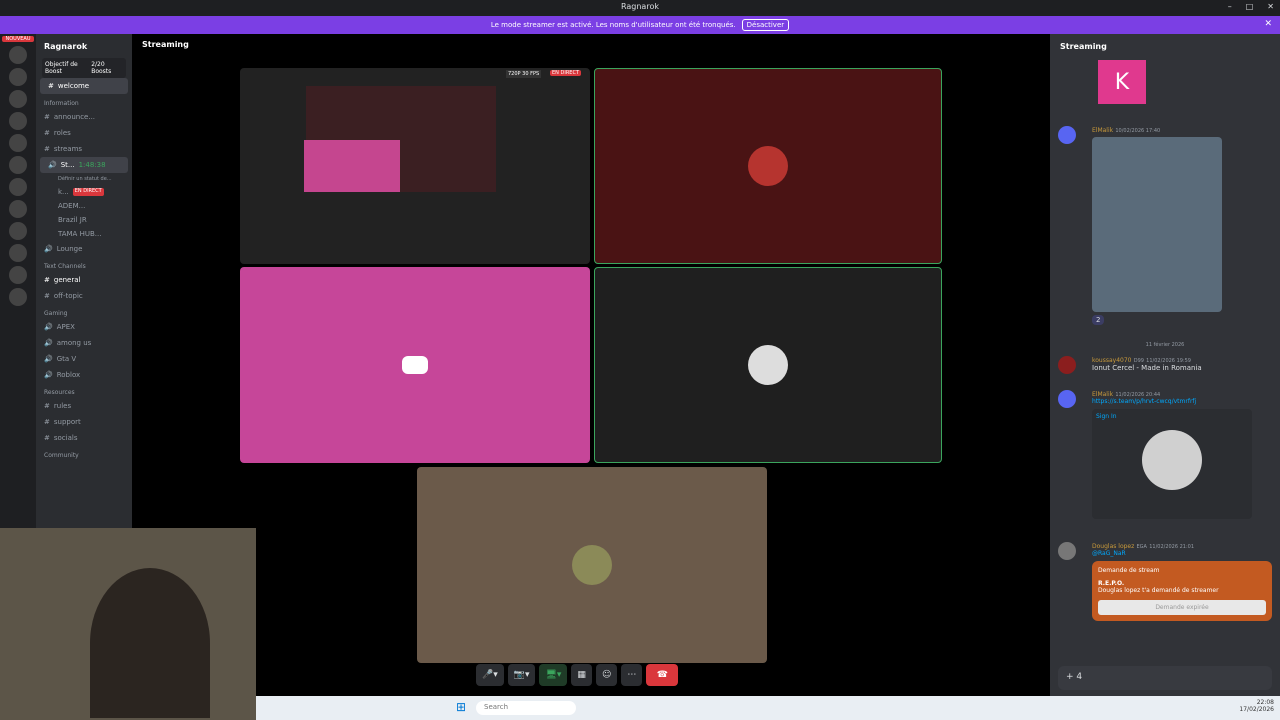  I want to click on voice-user: Brazil JR, so click(84, 220).